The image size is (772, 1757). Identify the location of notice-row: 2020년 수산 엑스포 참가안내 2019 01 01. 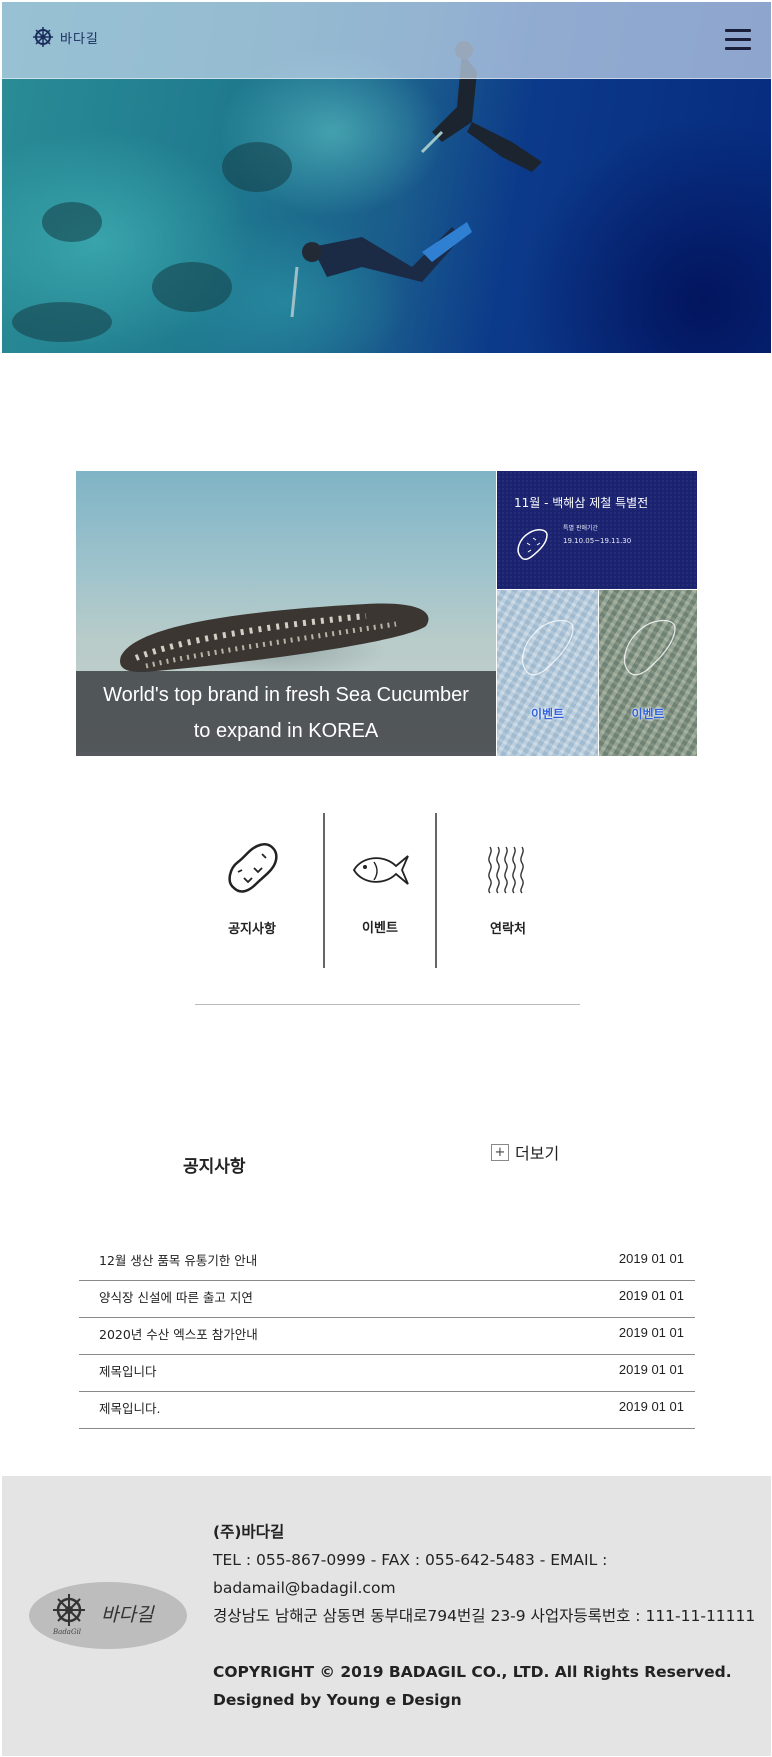
(387, 1336).